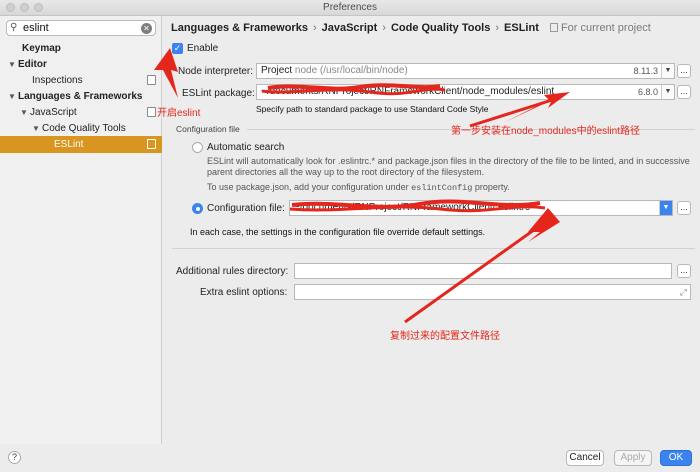 Image resolution: width=700 pixels, height=472 pixels. Describe the element at coordinates (38, 7) in the screenshot. I see `zoom-window-button` at that location.